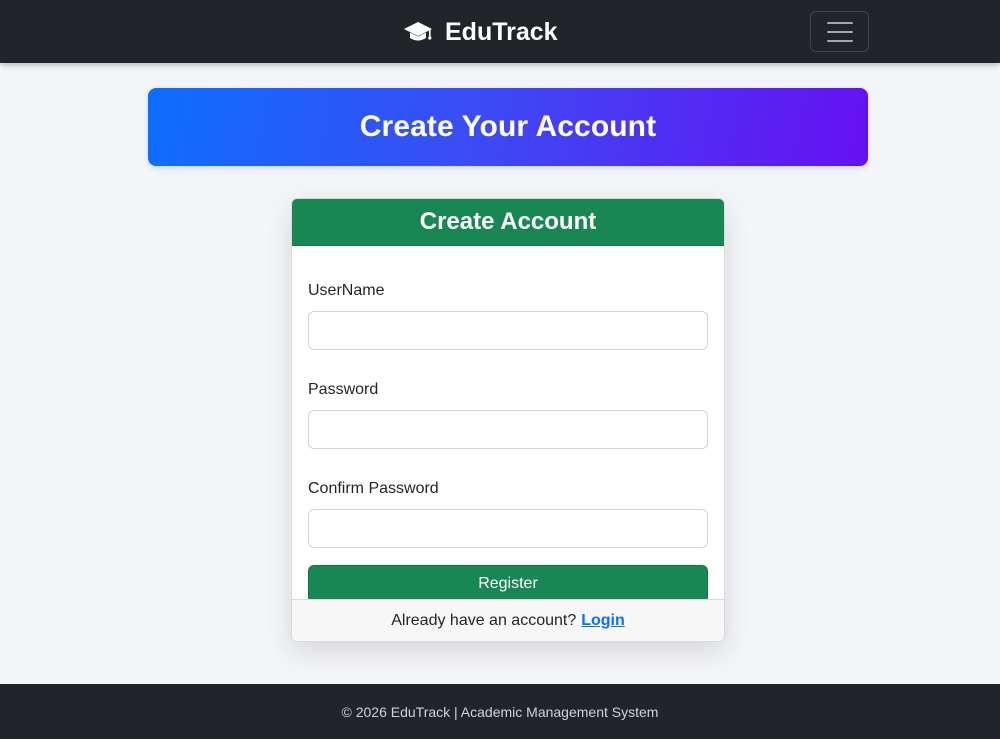 Image resolution: width=1000 pixels, height=739 pixels. I want to click on card-header: Create Account, so click(508, 222).